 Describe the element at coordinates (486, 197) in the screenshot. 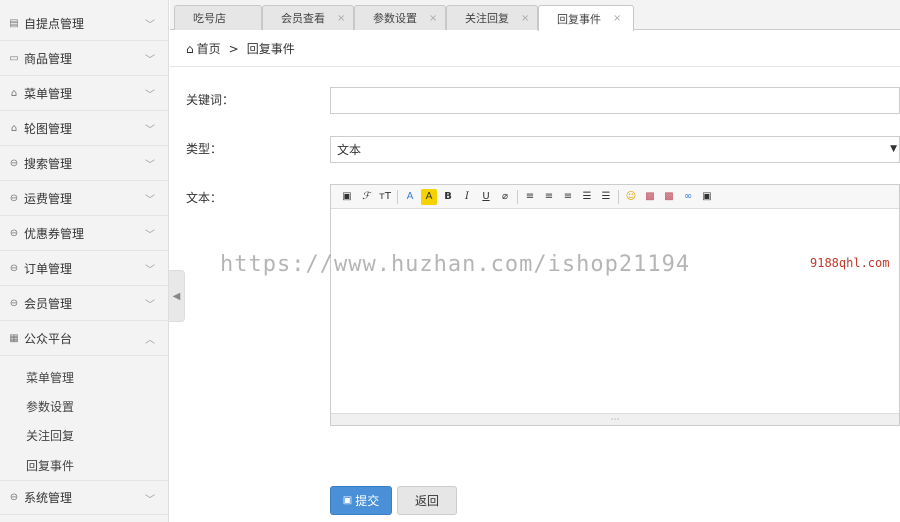

I see `underline-icon: U` at that location.